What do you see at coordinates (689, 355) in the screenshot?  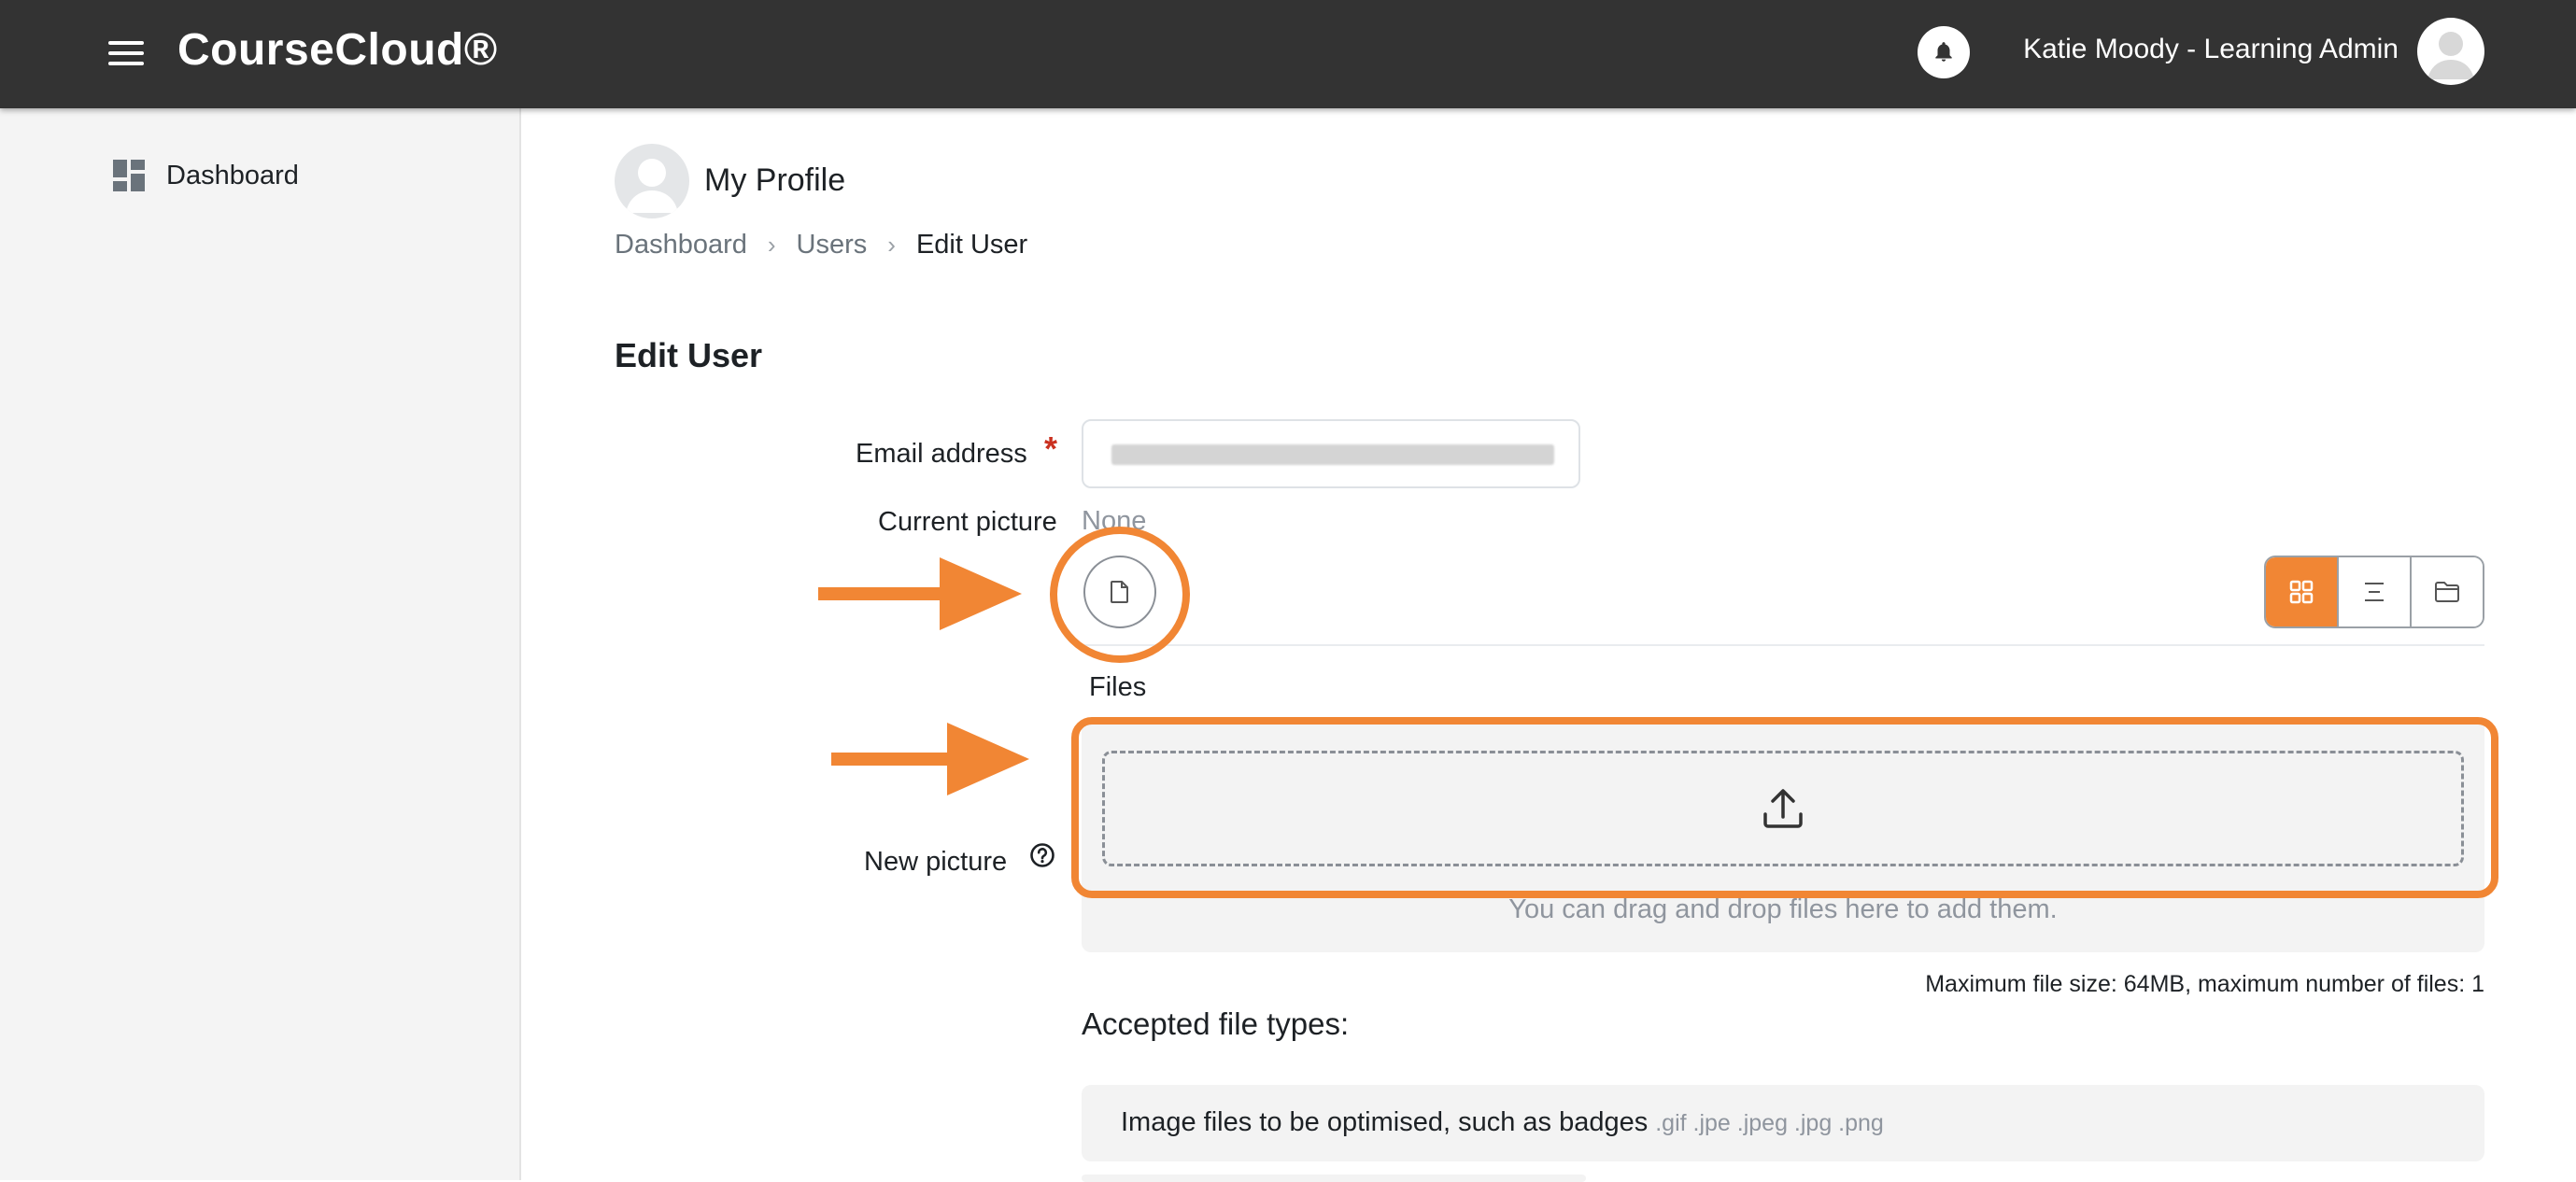 I see `section-title: Edit User` at bounding box center [689, 355].